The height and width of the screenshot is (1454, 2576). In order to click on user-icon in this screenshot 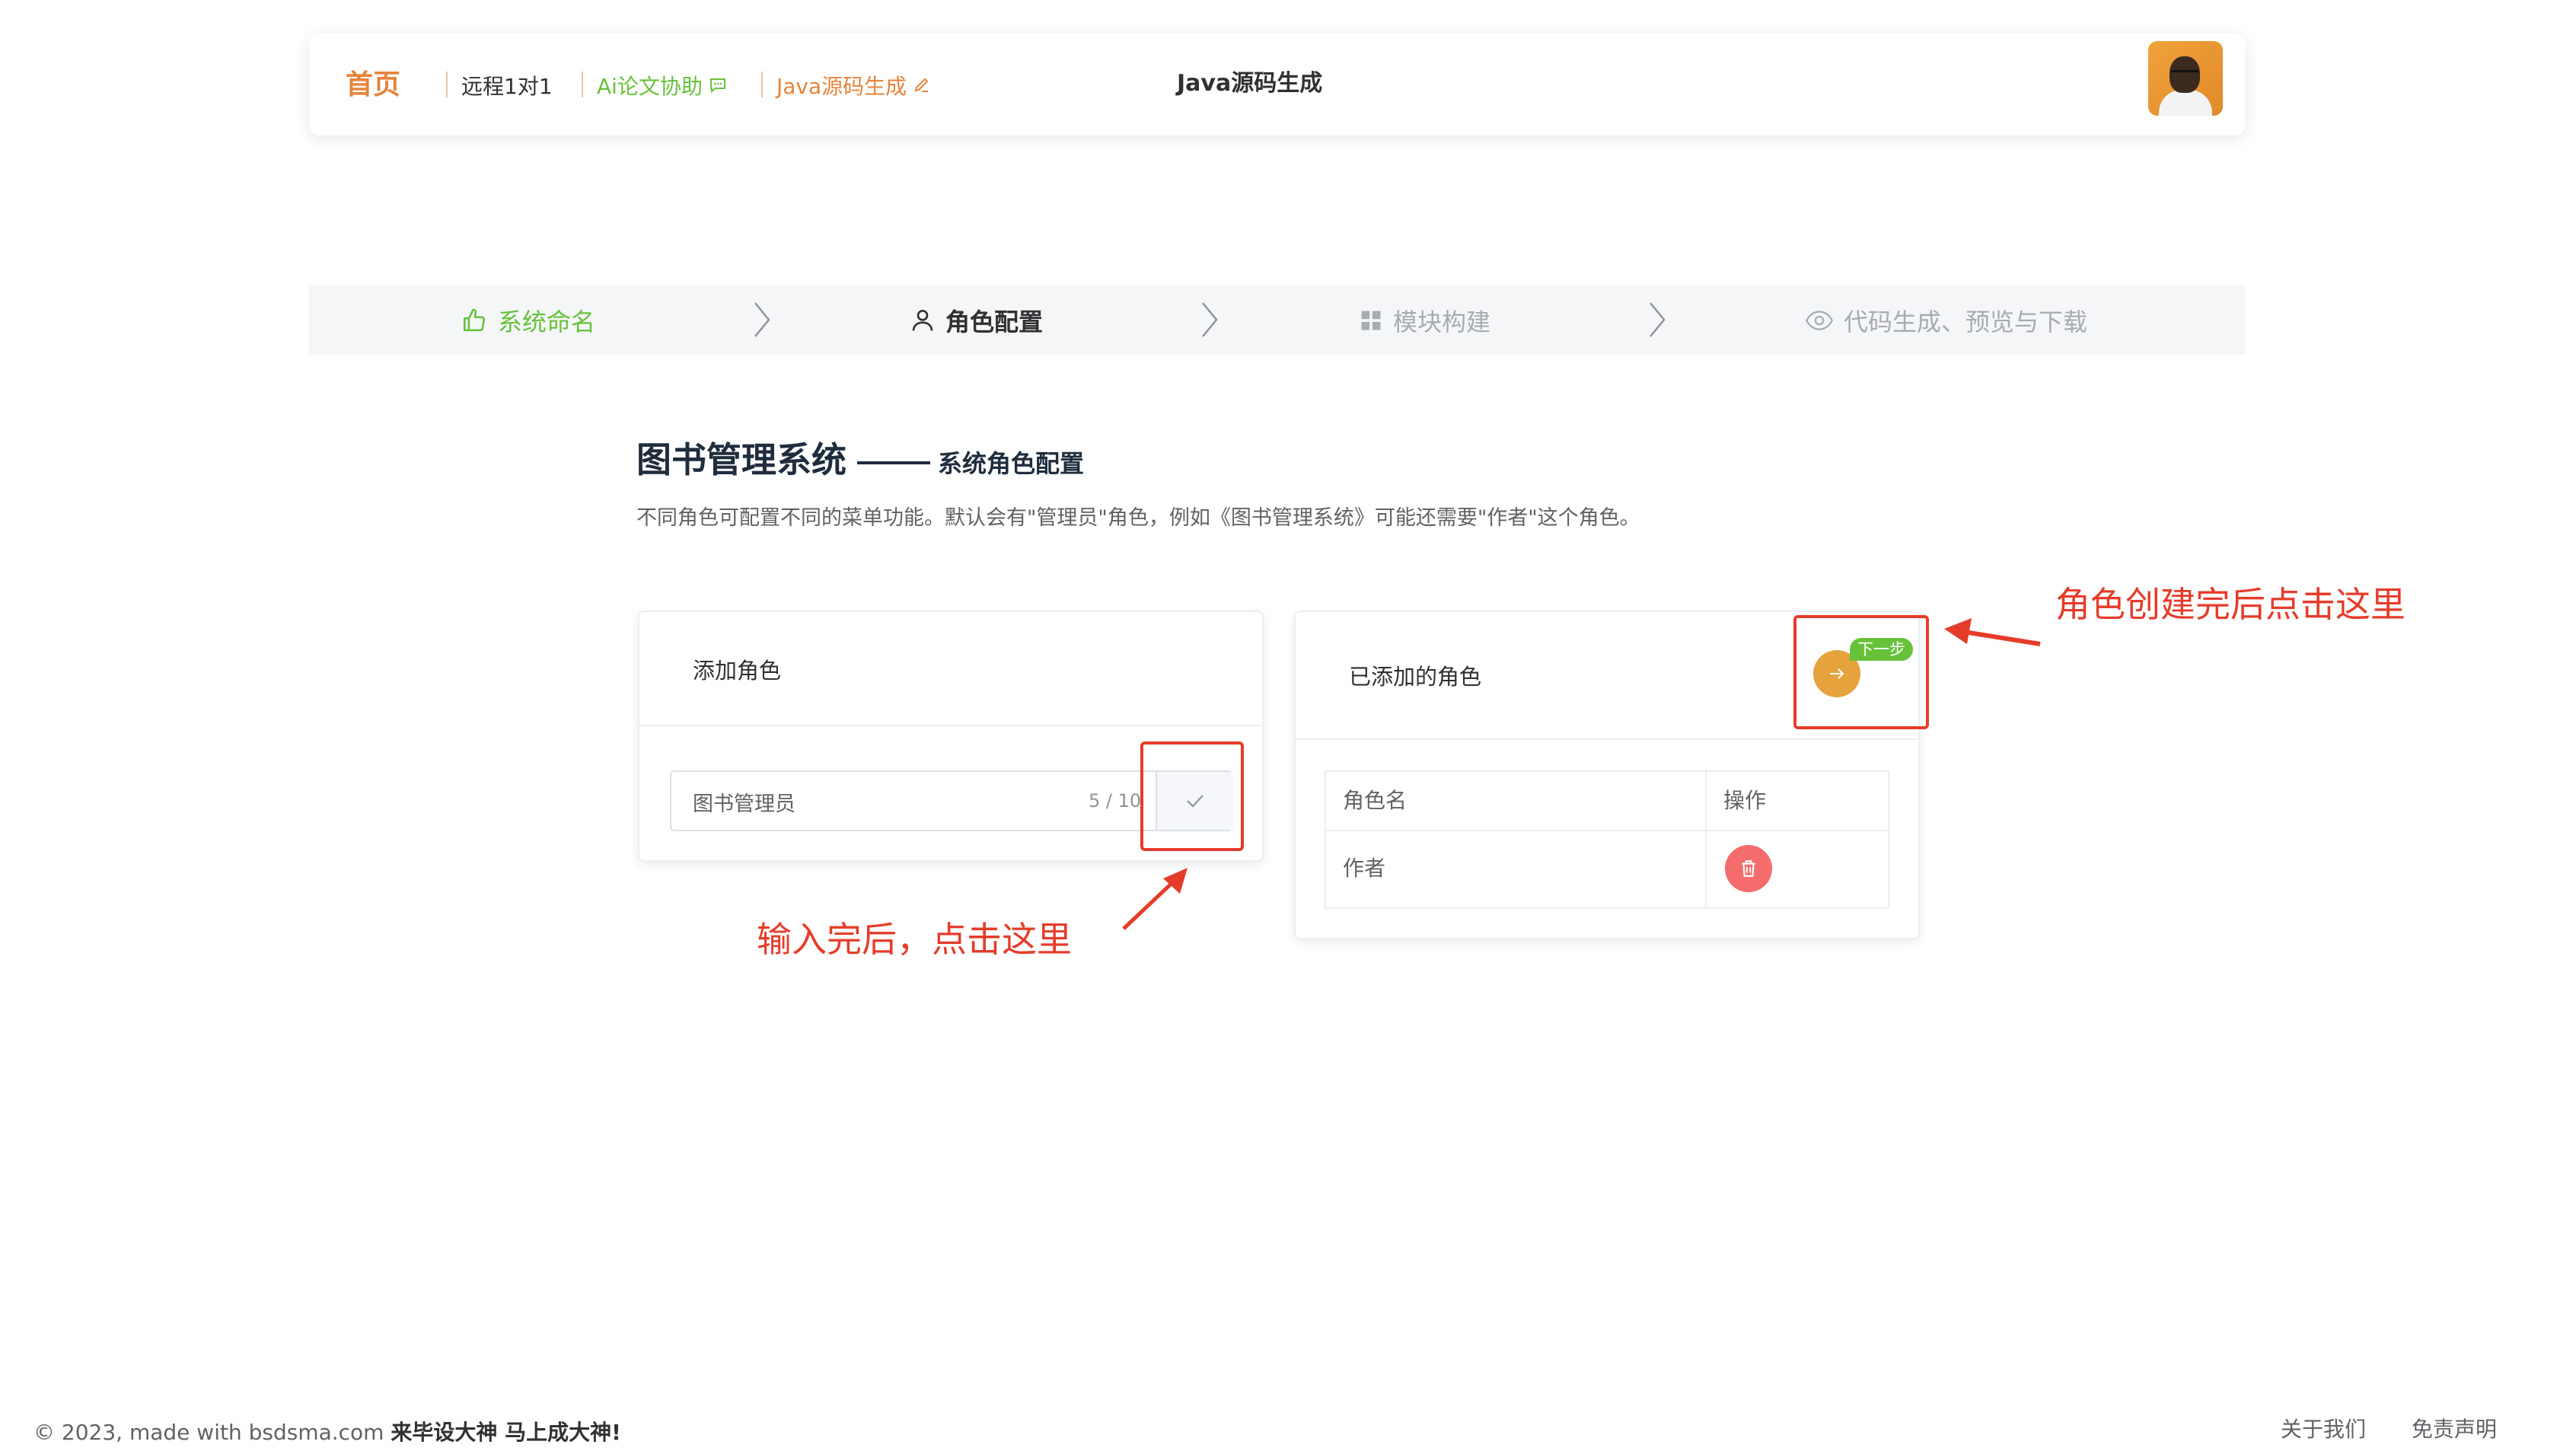, I will do `click(922, 320)`.